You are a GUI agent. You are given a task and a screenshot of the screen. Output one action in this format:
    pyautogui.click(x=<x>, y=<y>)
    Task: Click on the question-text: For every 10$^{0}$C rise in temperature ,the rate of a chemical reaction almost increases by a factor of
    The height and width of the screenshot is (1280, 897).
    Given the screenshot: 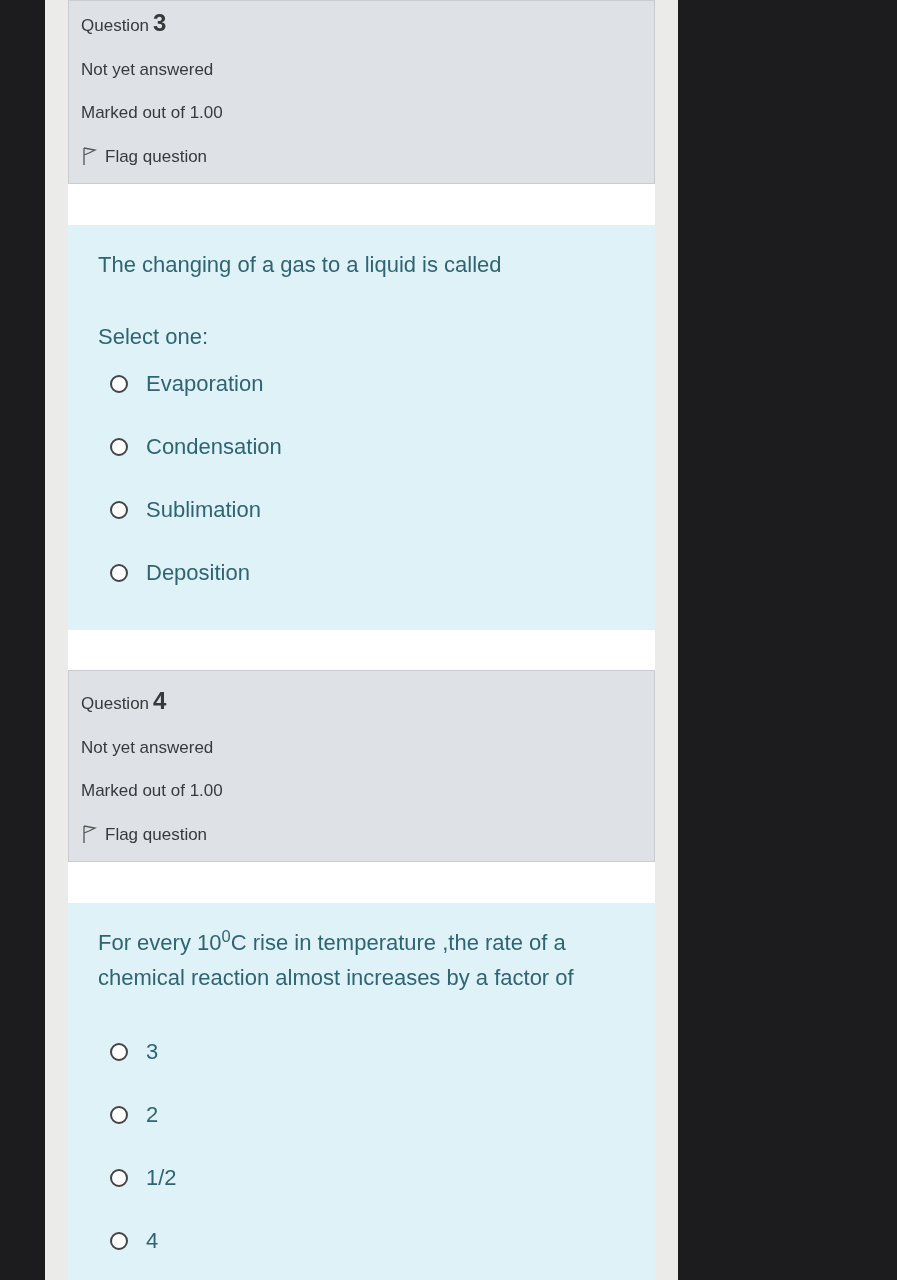 What is the action you would take?
    pyautogui.click(x=336, y=958)
    